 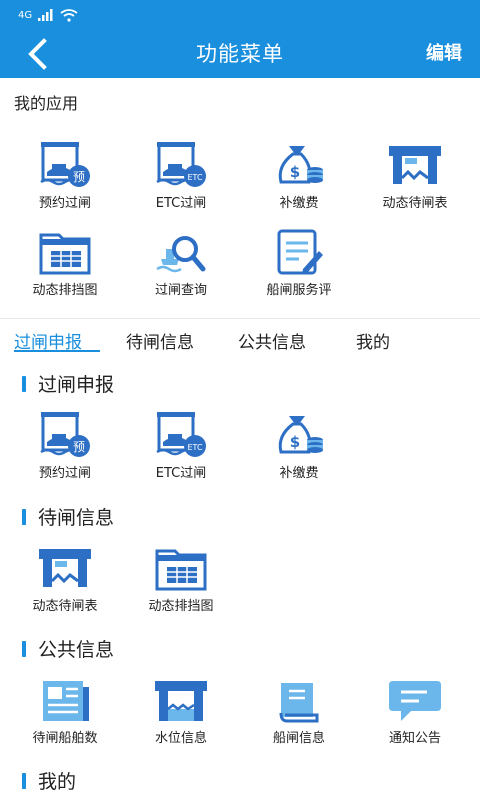 What do you see at coordinates (181, 606) in the screenshot?
I see `item-label: 动态排挡图` at bounding box center [181, 606].